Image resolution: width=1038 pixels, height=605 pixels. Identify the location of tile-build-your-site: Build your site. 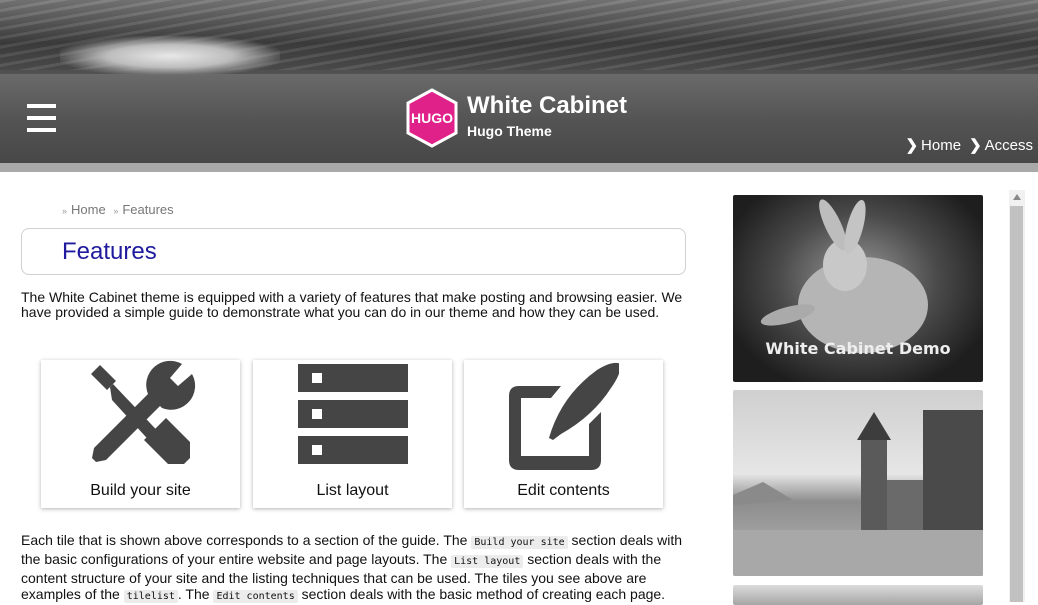
(140, 434).